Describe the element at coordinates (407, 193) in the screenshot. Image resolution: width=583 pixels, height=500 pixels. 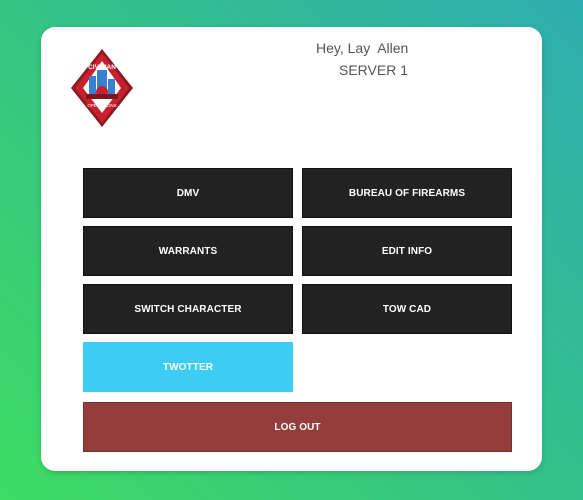
I see `bureau-of-firearms-button: BUREAU OF FIREARMS` at that location.